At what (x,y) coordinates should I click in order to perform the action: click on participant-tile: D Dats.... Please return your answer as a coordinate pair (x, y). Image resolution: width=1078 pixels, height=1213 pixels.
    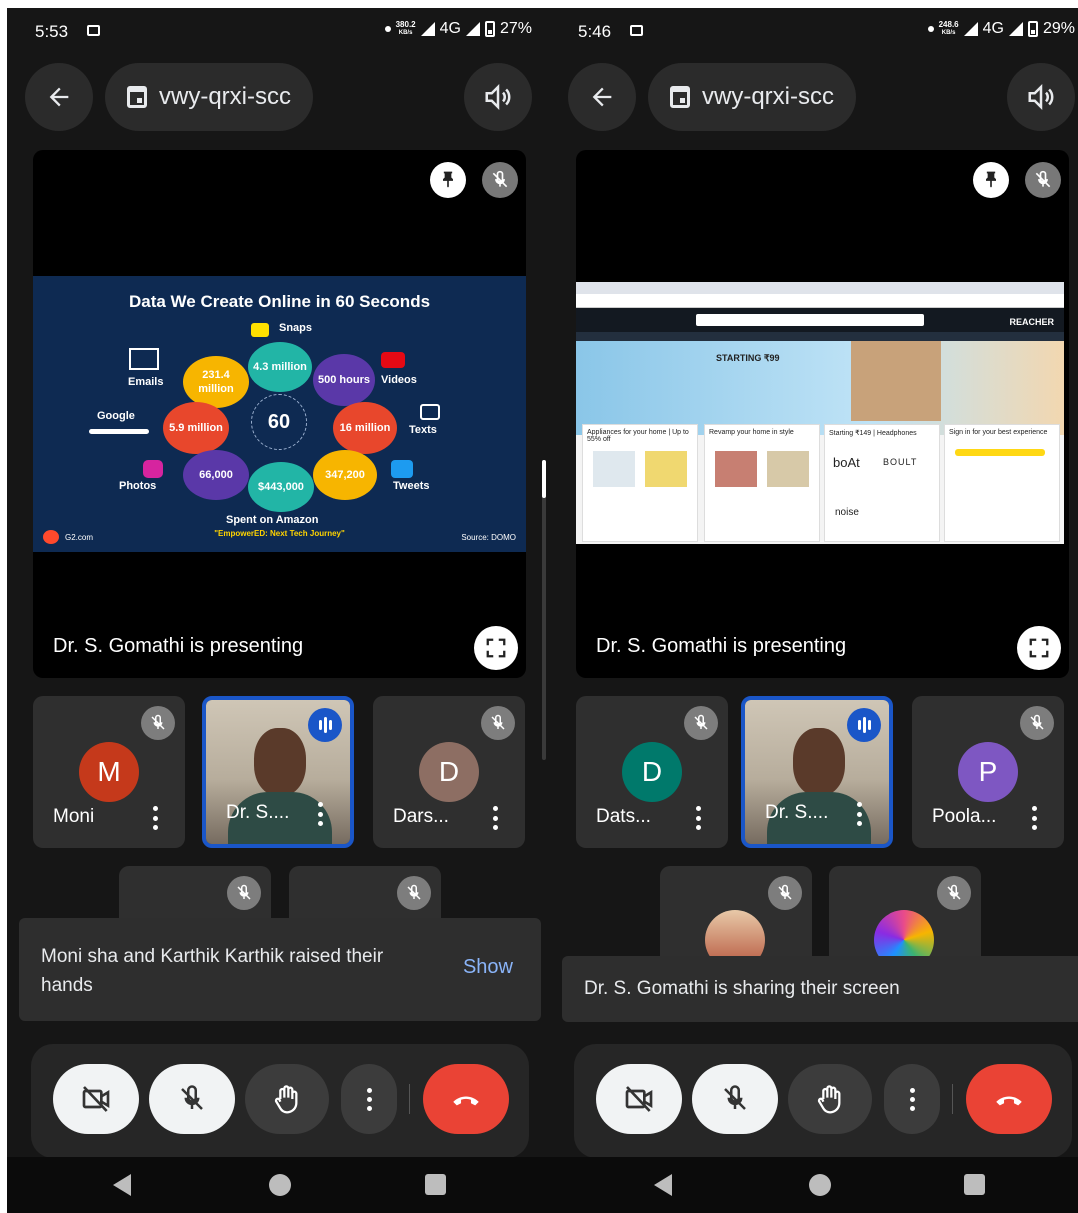
    Looking at the image, I should click on (652, 772).